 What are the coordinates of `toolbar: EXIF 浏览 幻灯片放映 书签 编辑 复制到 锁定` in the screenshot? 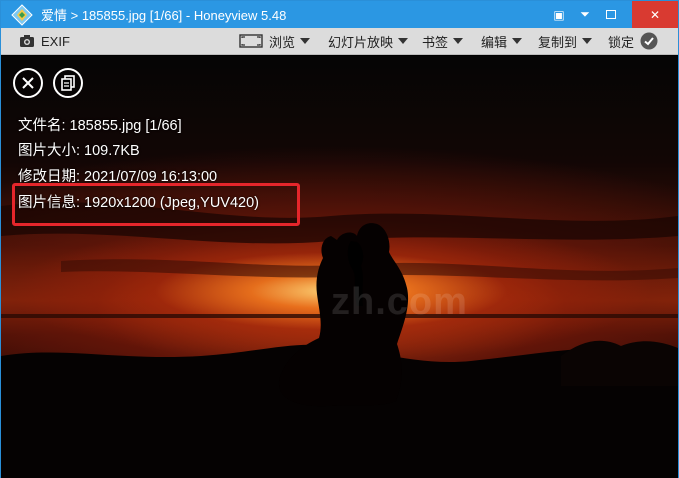 It's located at (339, 41).